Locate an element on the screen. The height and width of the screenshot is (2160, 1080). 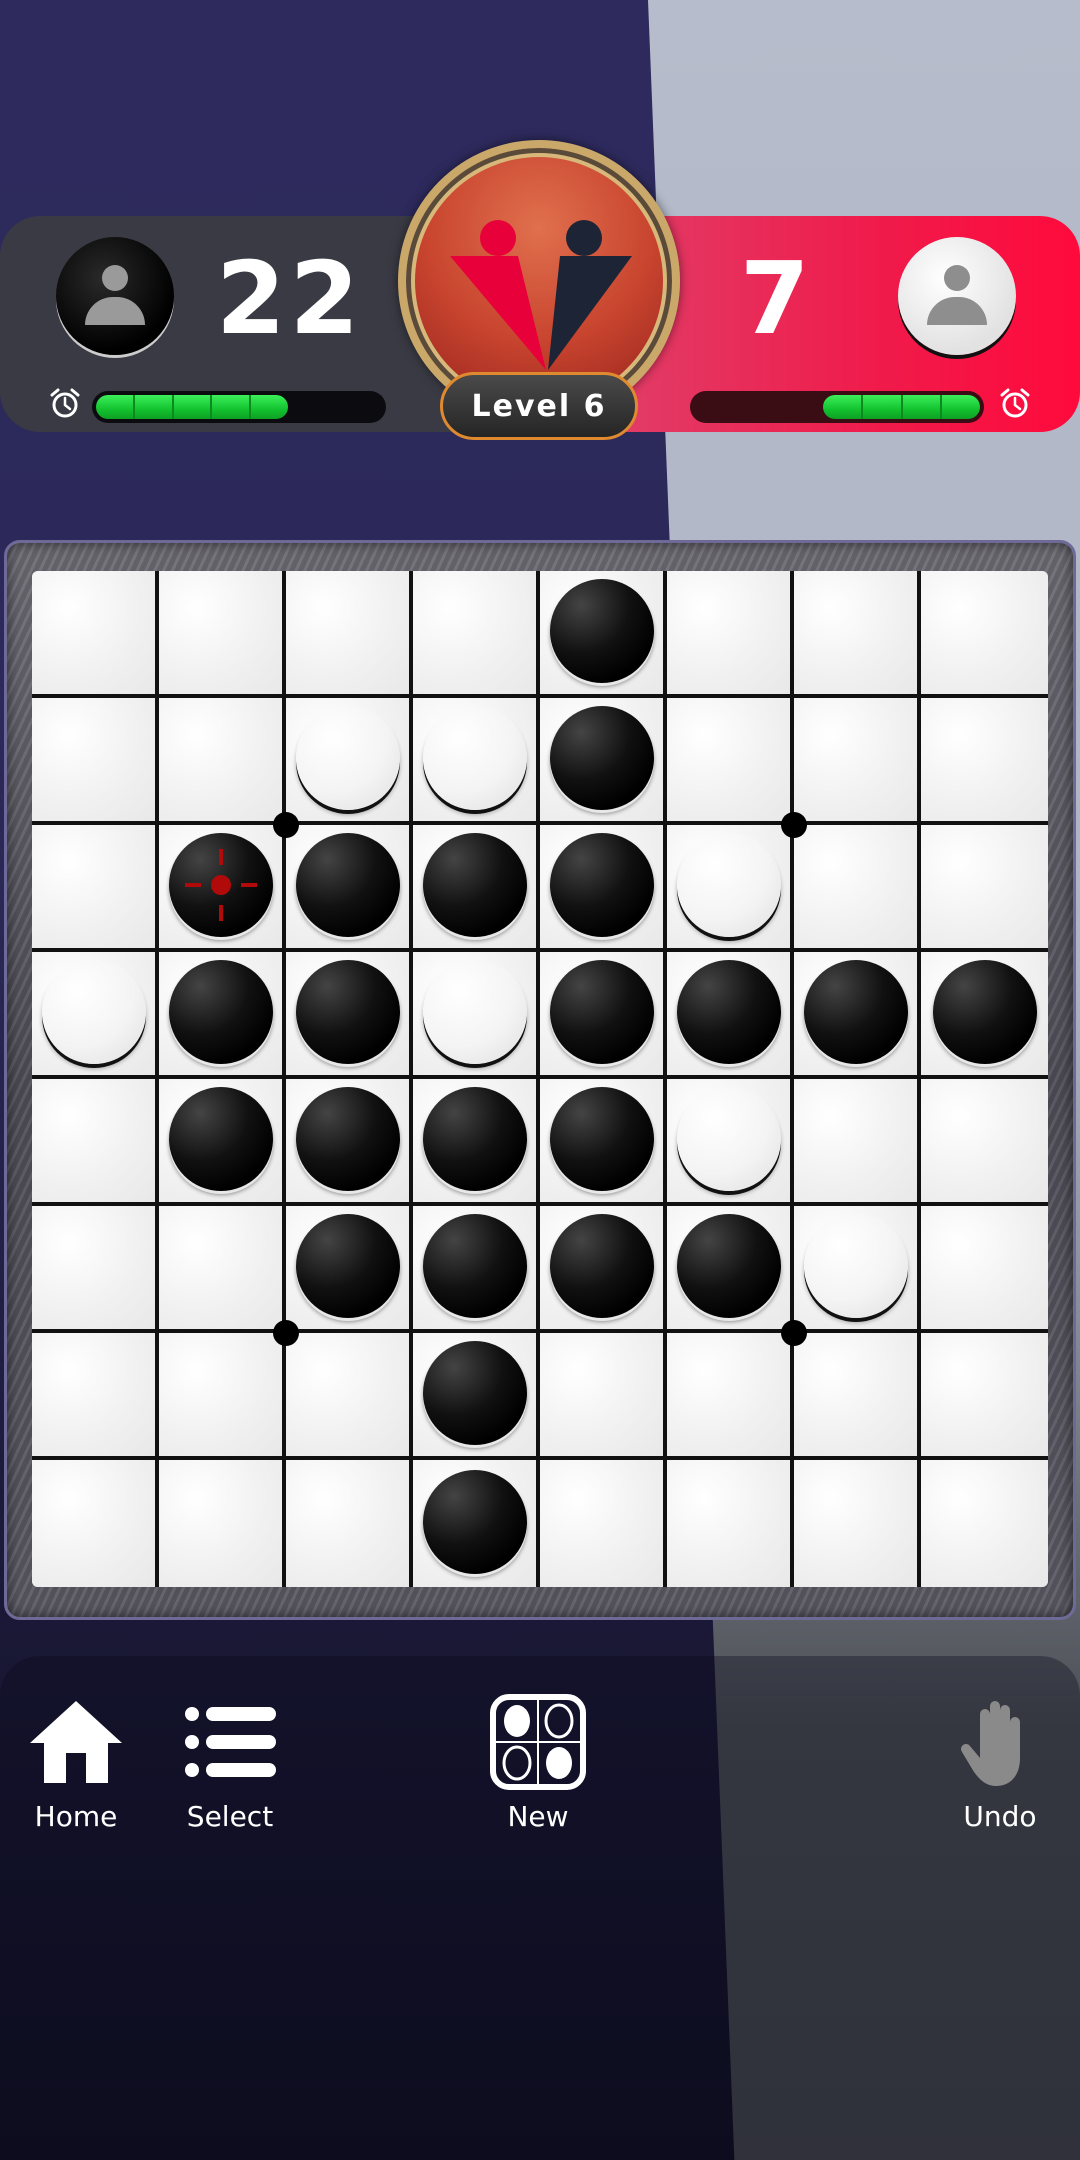
white-score: 7 is located at coordinates (777, 298).